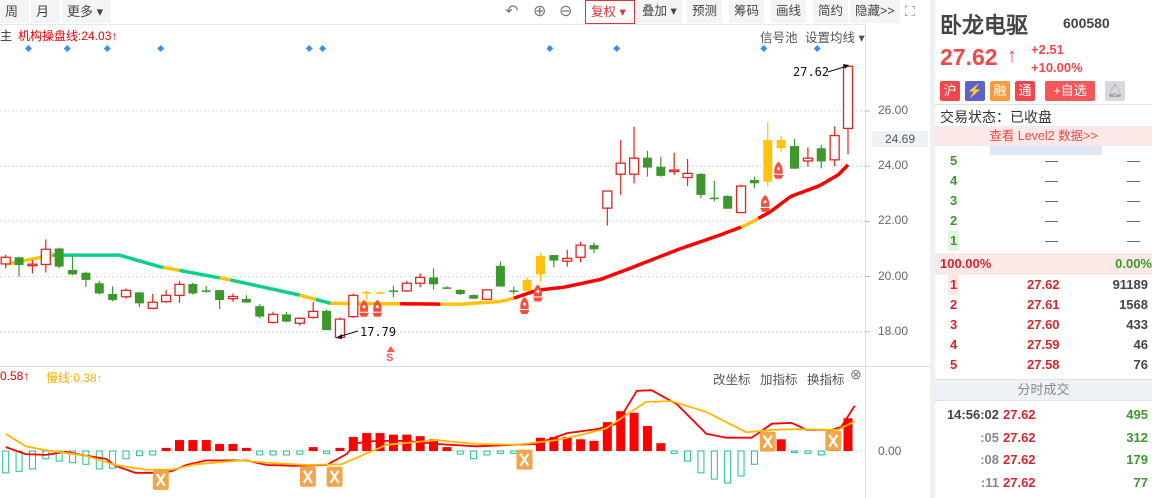  Describe the element at coordinates (1047, 49) in the screenshot. I see `price-change: +2.51` at that location.